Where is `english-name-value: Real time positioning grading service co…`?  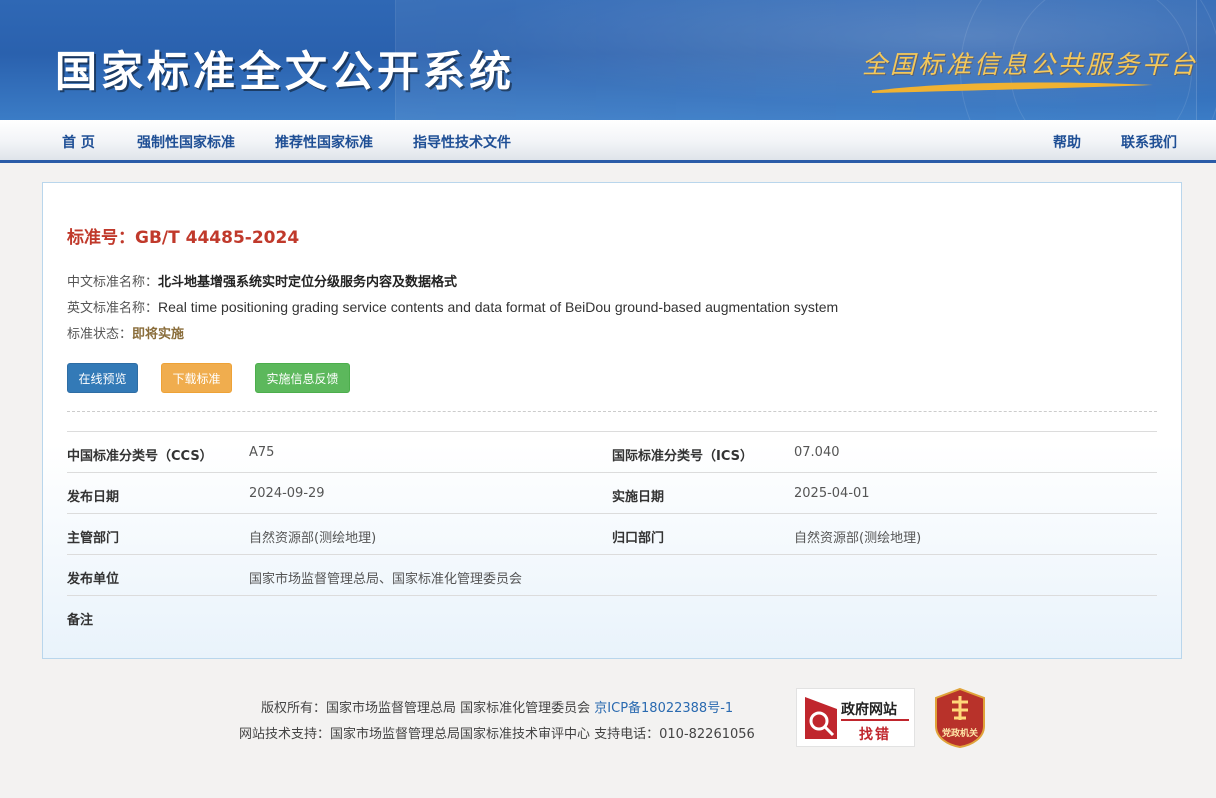
english-name-value: Real time positioning grading service co… is located at coordinates (498, 307).